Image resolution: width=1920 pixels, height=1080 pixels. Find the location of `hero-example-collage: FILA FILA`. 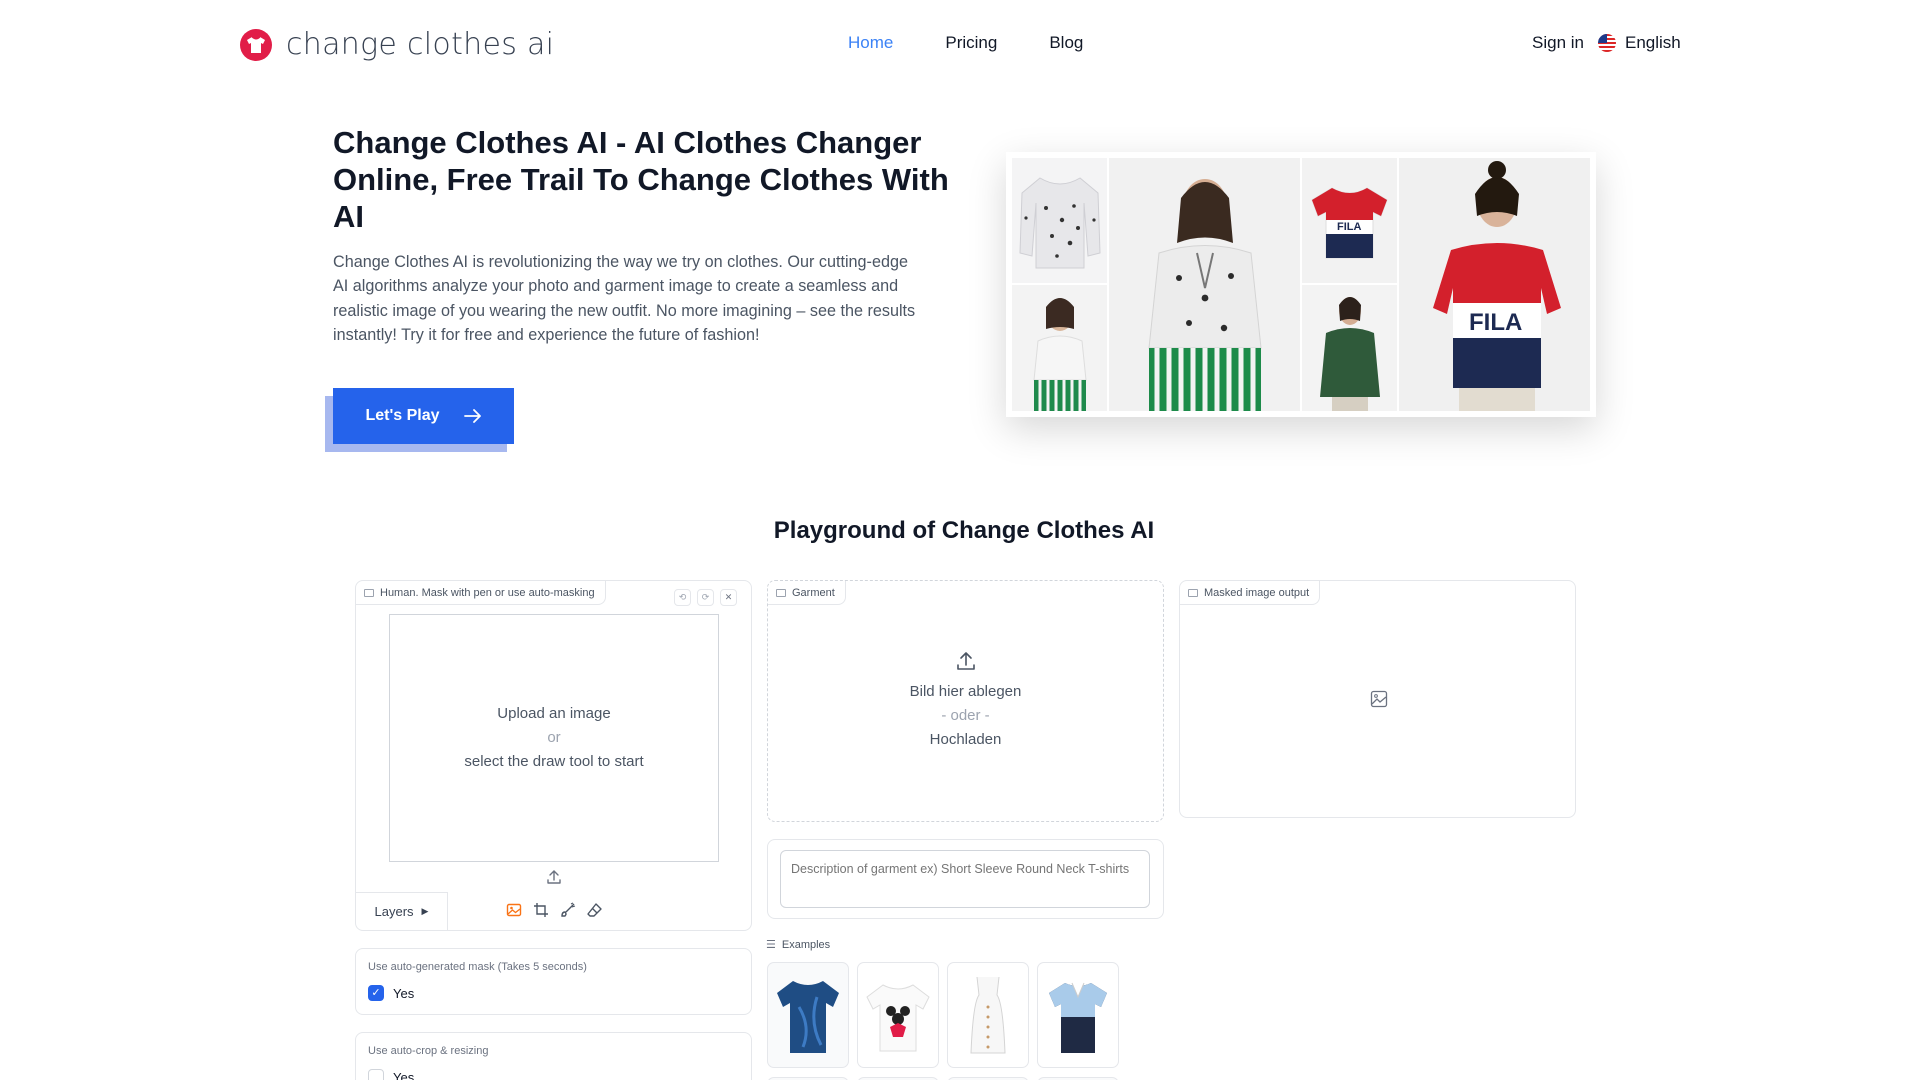

hero-example-collage: FILA FILA is located at coordinates (1301, 284).